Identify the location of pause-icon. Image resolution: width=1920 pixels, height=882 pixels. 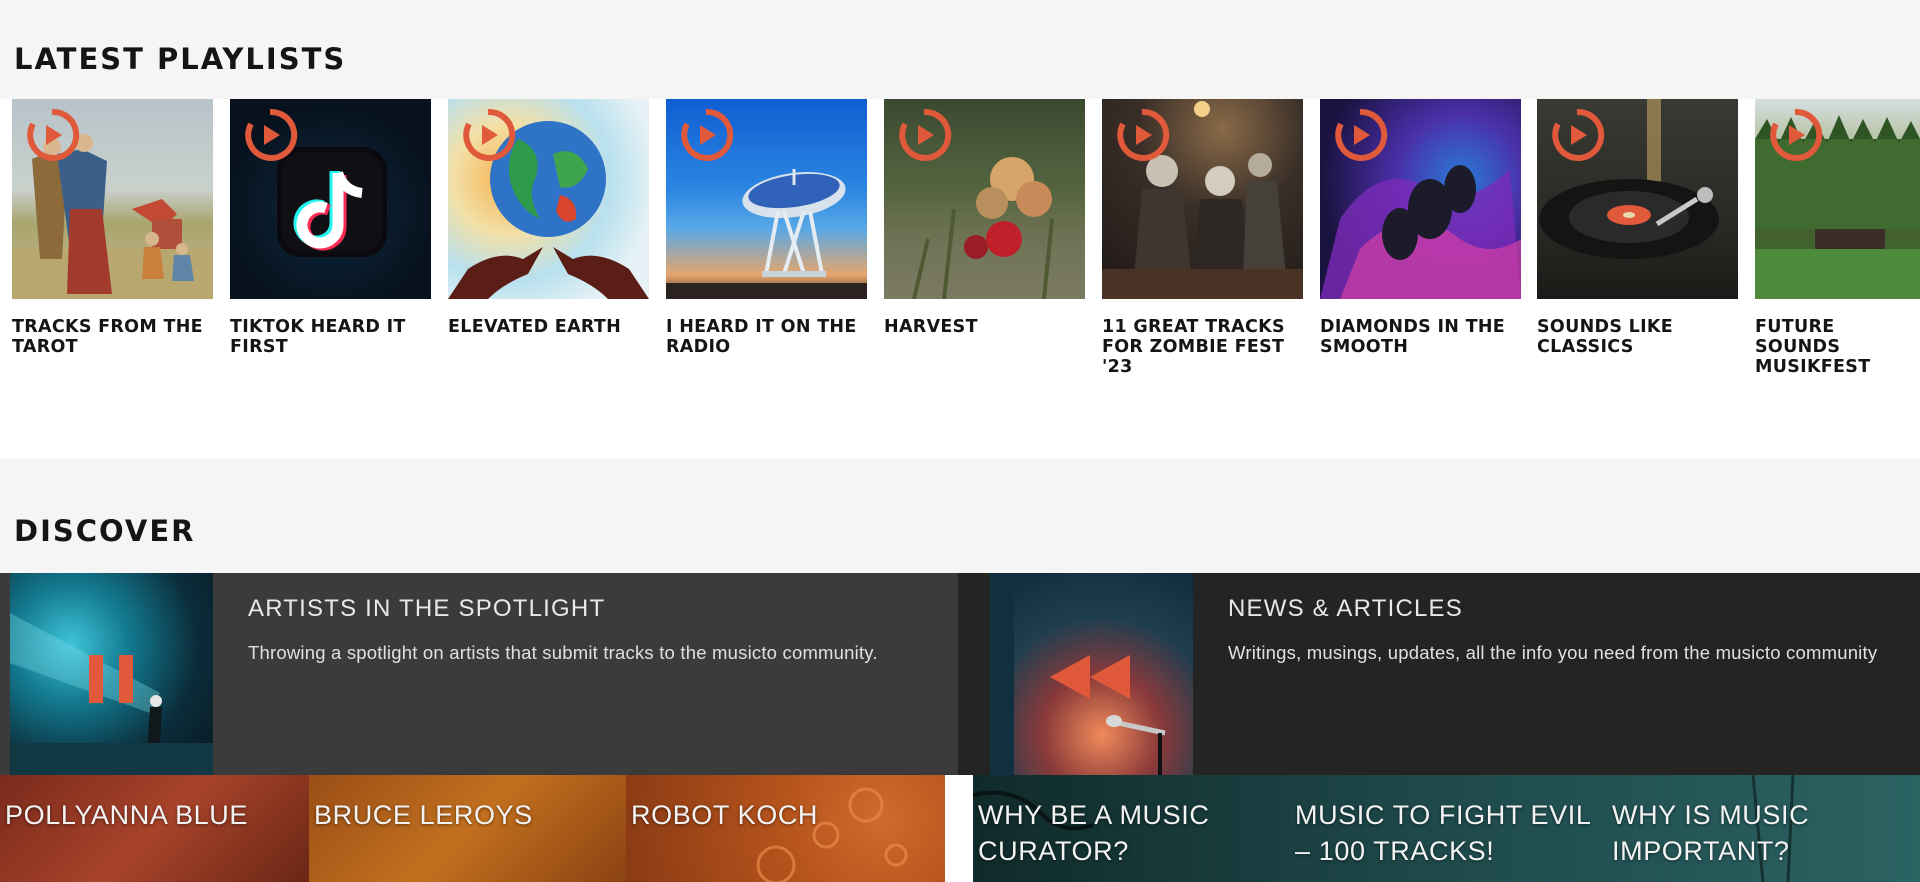
(112, 679).